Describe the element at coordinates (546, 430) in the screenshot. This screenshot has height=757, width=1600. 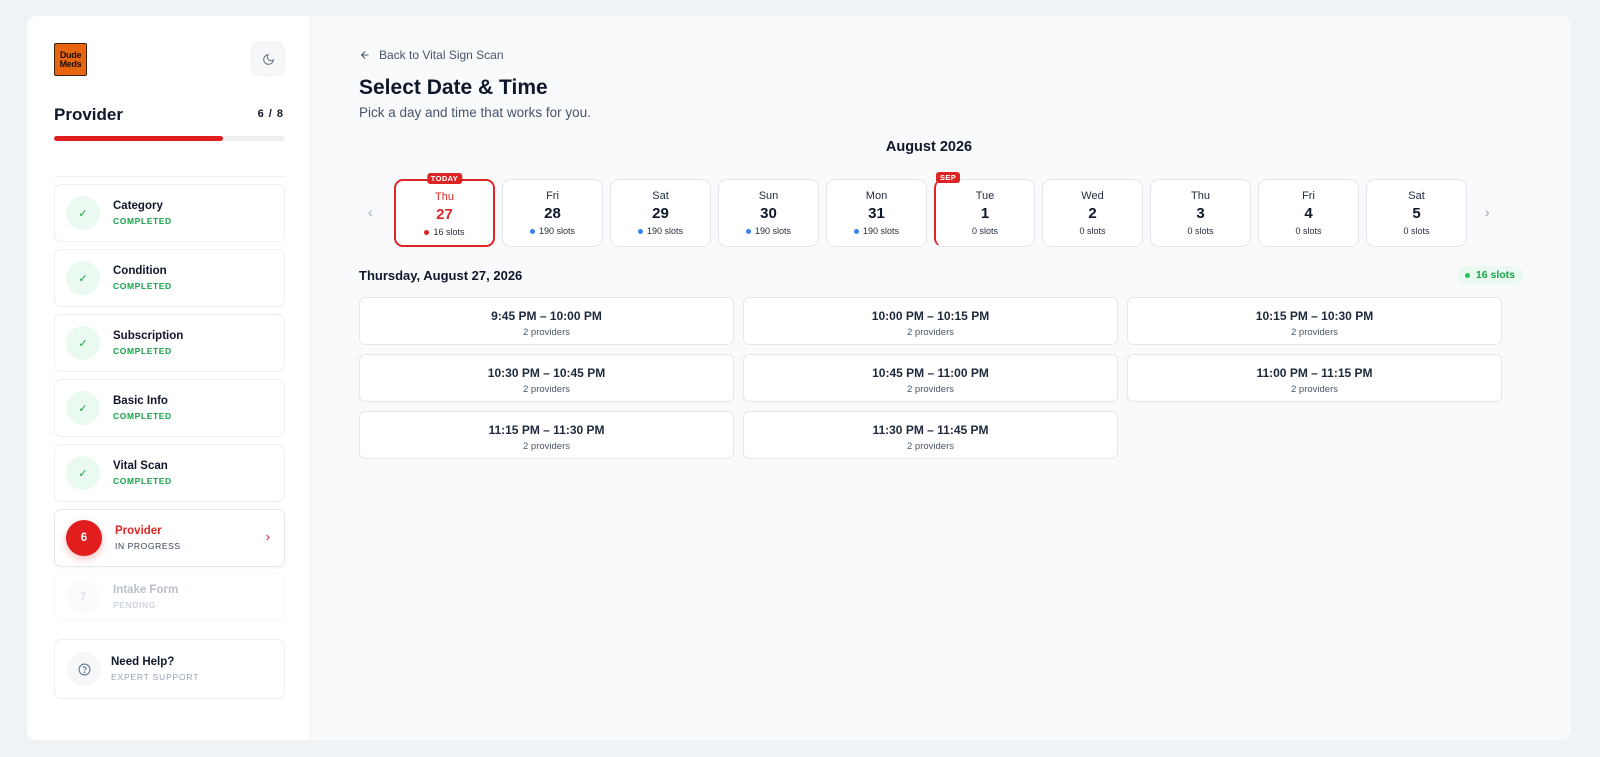
I see `time-range: 11:15 PM – 11:30 PM` at that location.